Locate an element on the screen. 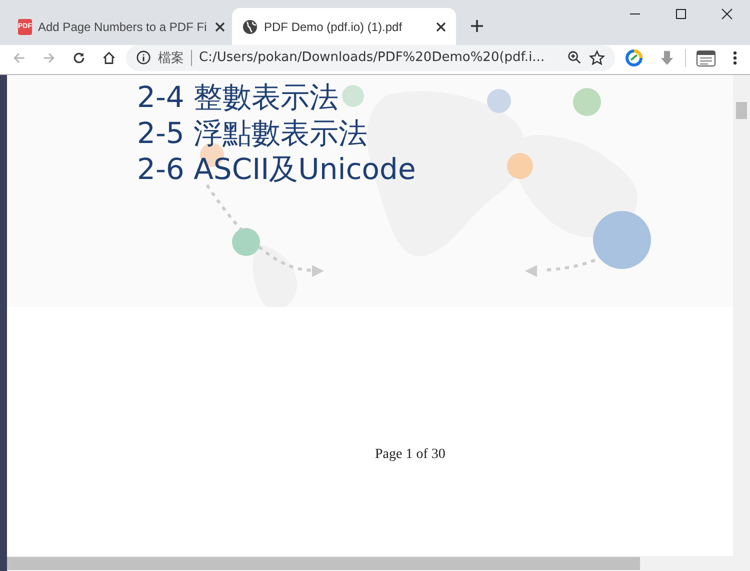 The width and height of the screenshot is (750, 571). contents-line: 2-6 ASCII及Unicode is located at coordinates (277, 169).